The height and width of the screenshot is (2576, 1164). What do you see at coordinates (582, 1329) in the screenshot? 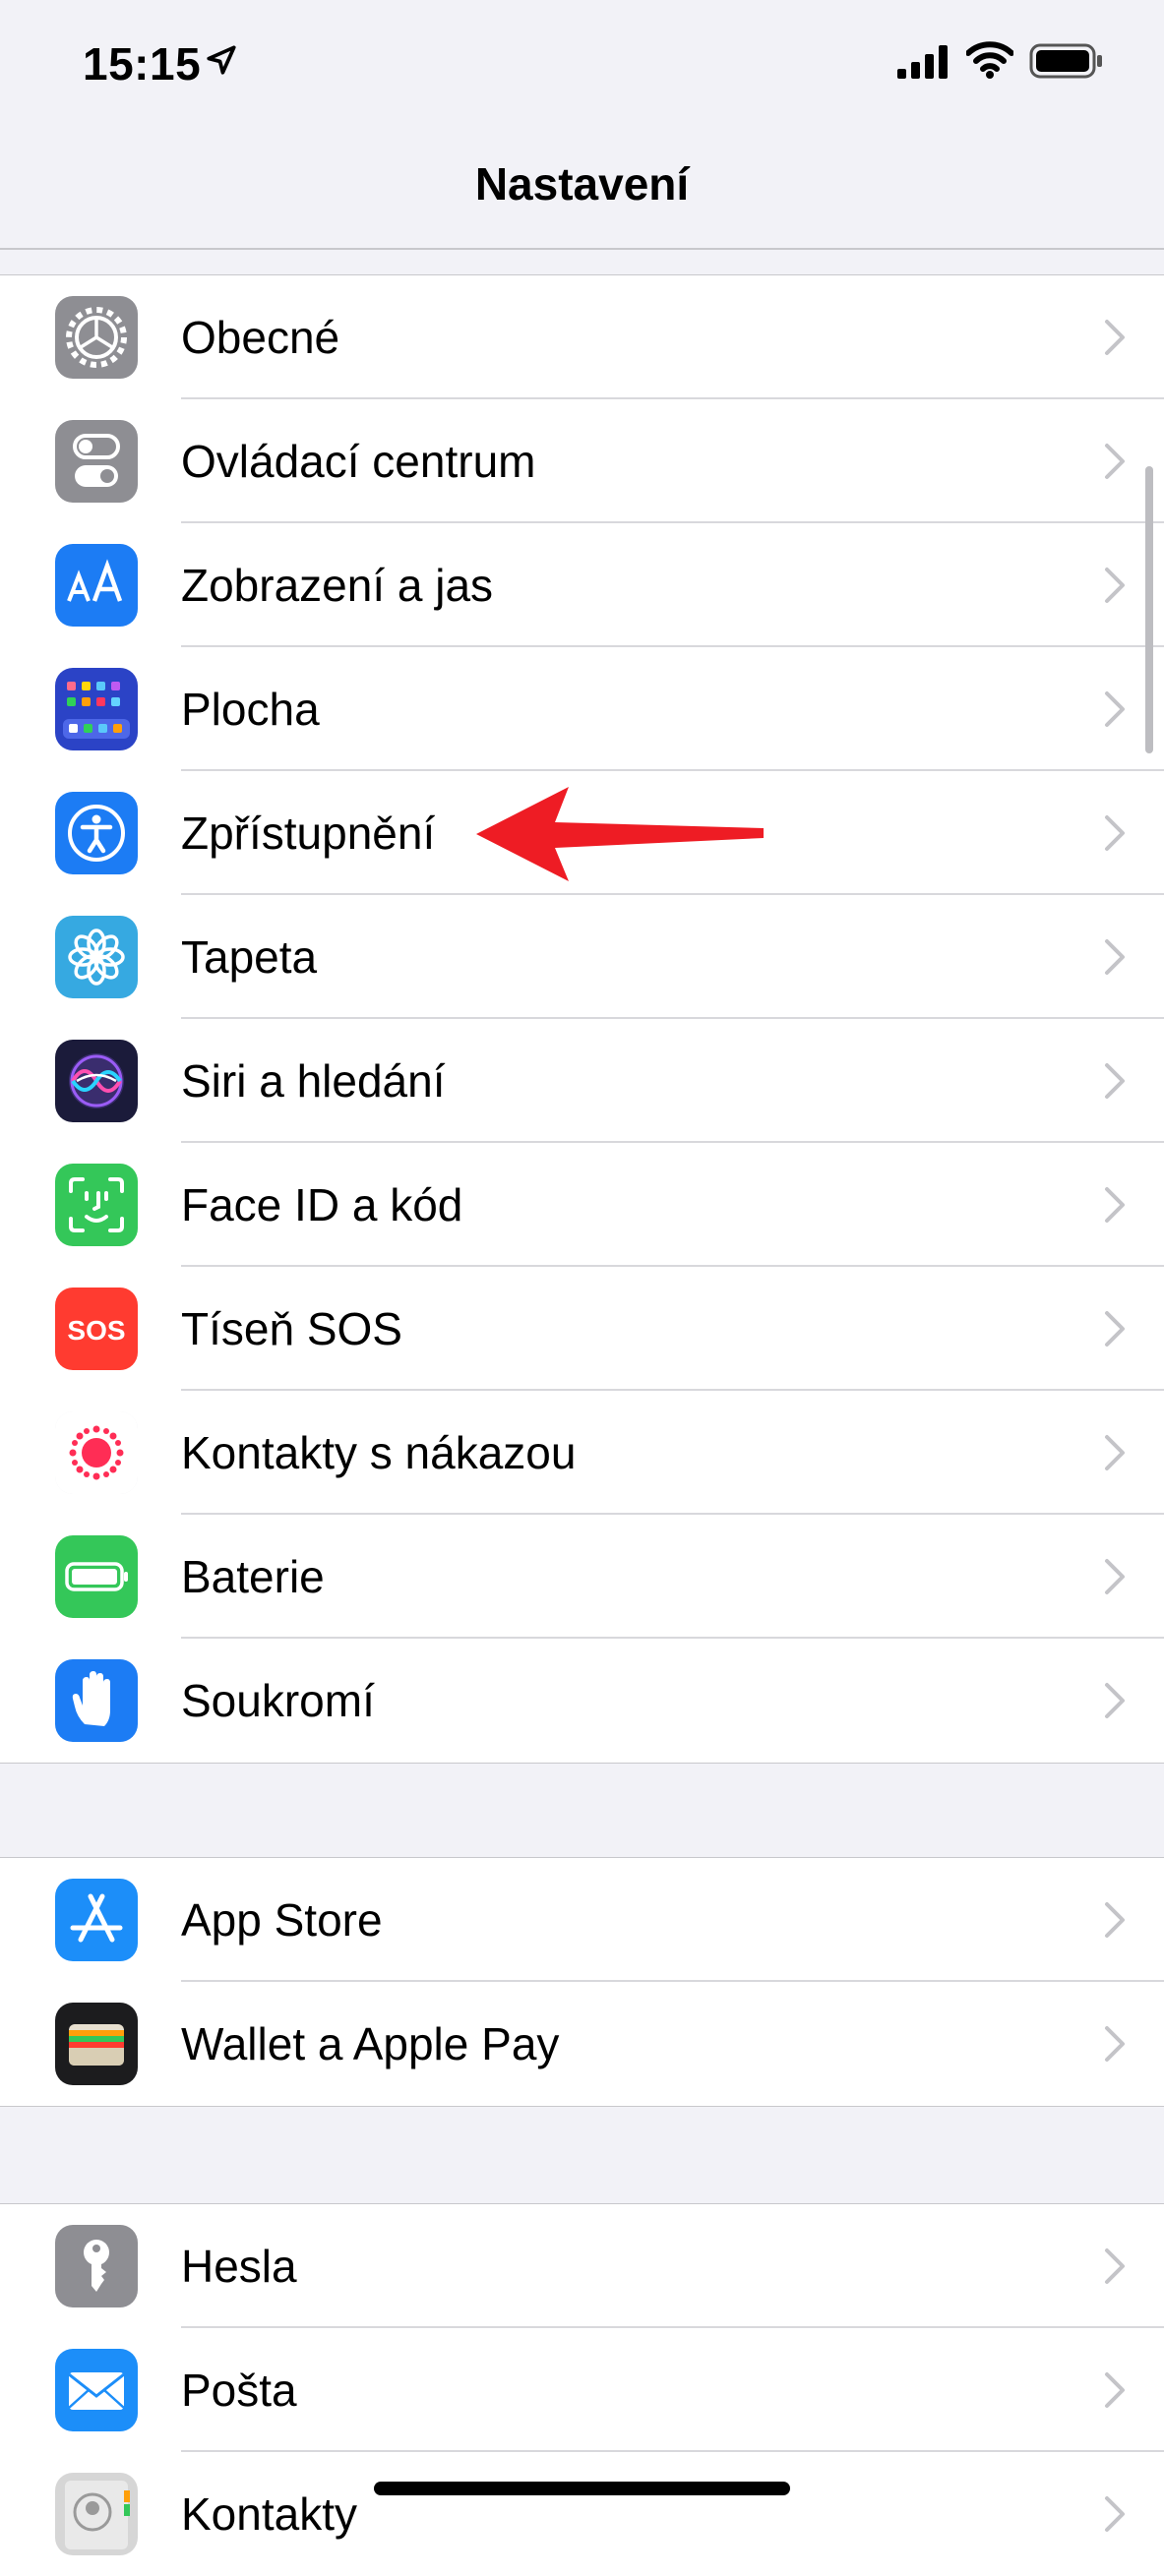
I see `settings-row-tisen-sos: SOS Tíseň SOS` at bounding box center [582, 1329].